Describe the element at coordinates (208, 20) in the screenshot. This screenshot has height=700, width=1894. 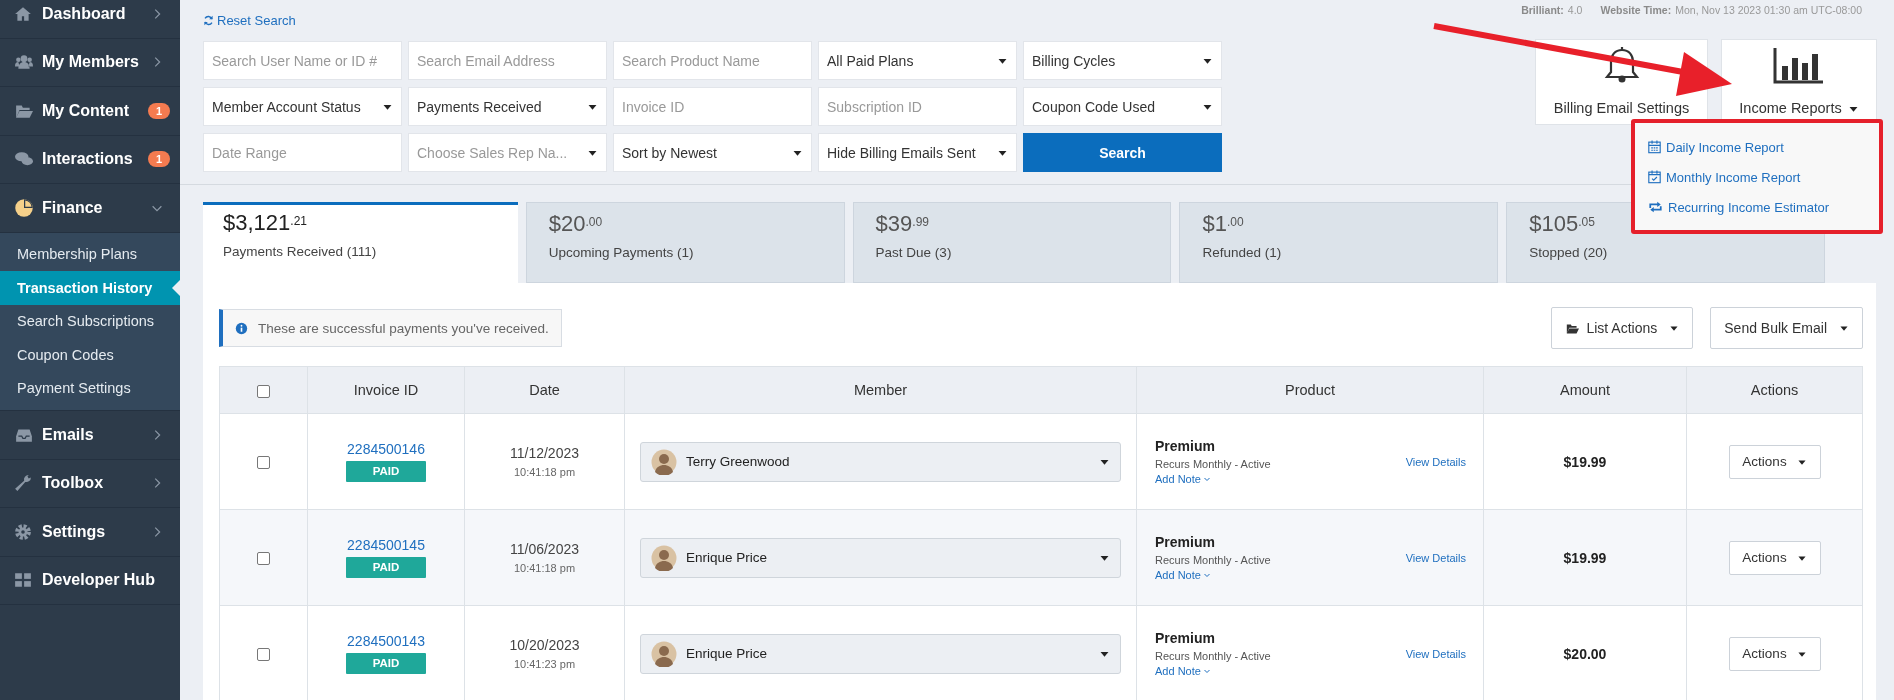
I see `refresh-icon` at that location.